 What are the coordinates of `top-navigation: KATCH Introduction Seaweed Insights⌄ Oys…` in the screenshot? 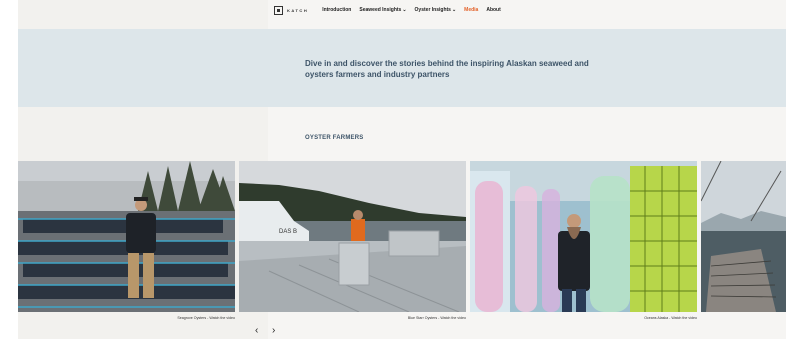 It's located at (528, 10).